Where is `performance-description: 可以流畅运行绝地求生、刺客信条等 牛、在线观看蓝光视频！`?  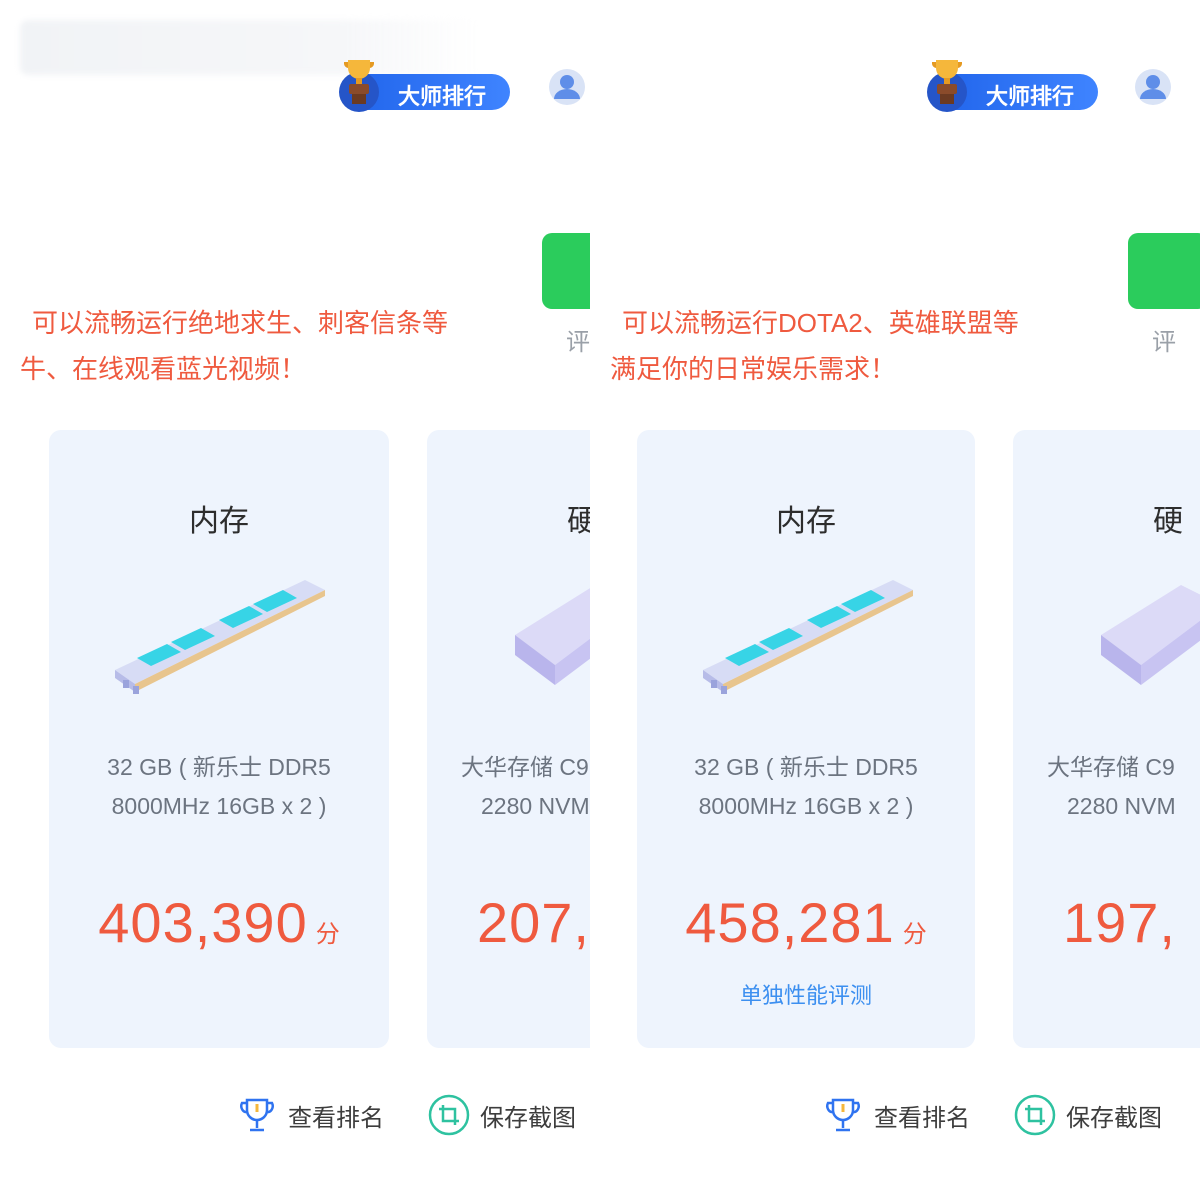 performance-description: 可以流畅运行绝地求生、刺客信条等 牛、在线观看蓝光视频！ is located at coordinates (234, 346).